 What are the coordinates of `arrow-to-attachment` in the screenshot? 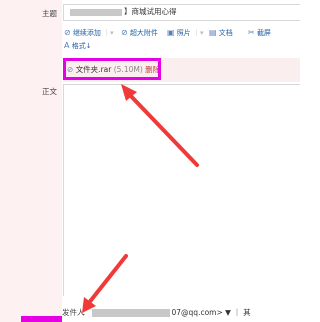 It's located at (160, 125).